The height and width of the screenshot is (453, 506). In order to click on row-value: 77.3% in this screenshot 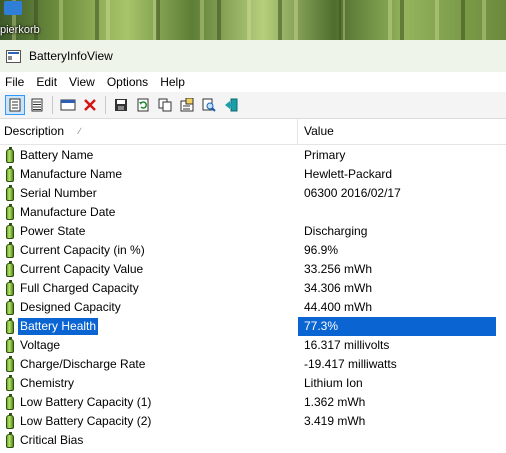, I will do `click(397, 326)`.